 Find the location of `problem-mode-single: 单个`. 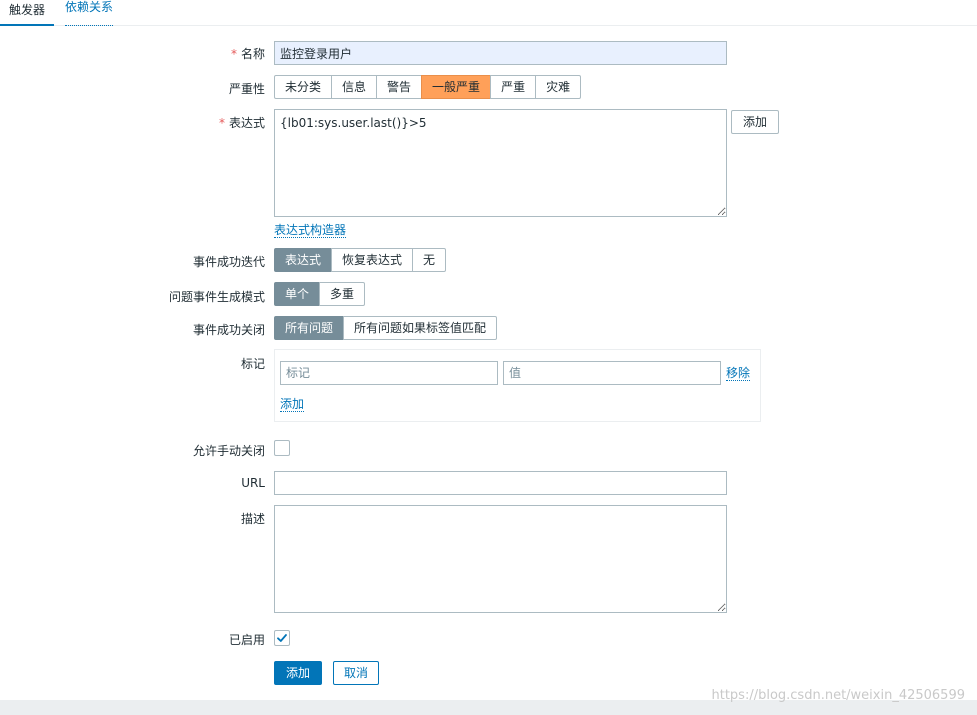

problem-mode-single: 单个 is located at coordinates (297, 294).